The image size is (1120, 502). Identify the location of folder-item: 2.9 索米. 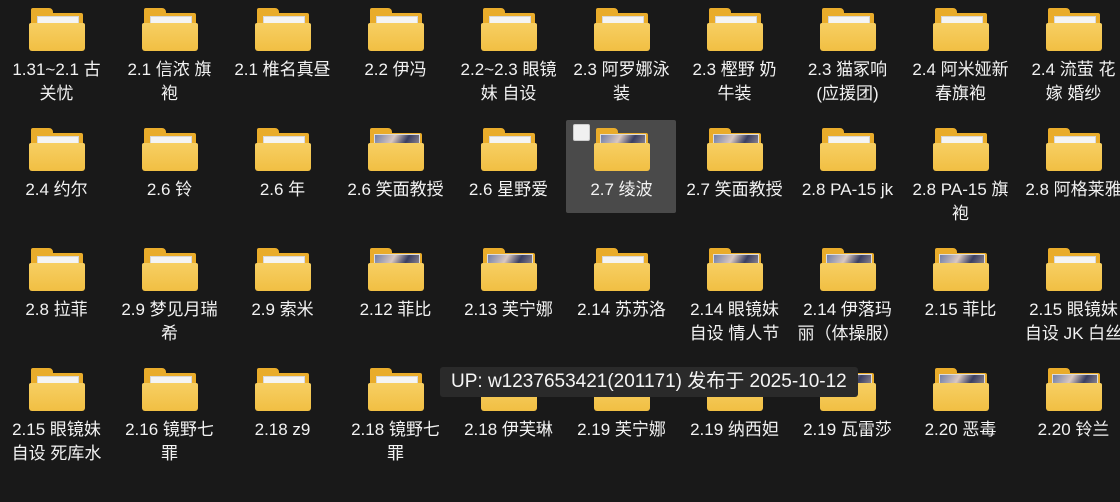
(282, 300).